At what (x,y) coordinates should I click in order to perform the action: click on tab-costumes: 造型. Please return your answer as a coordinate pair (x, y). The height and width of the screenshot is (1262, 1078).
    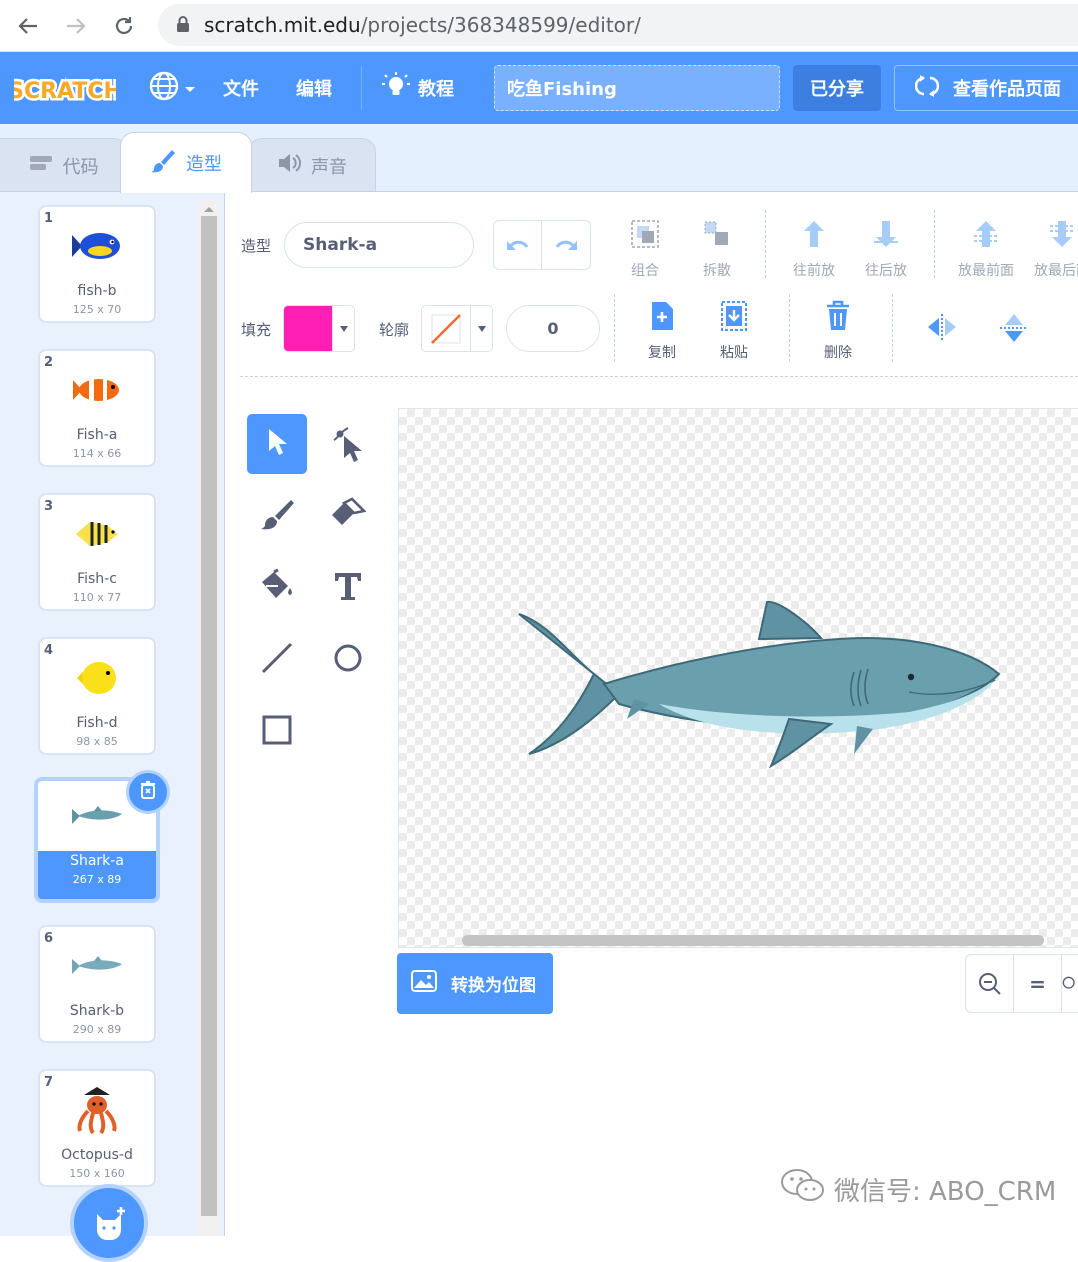
    Looking at the image, I should click on (186, 162).